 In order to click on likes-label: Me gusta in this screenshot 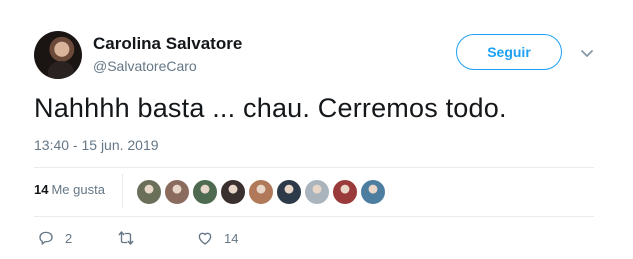, I will do `click(78, 189)`.